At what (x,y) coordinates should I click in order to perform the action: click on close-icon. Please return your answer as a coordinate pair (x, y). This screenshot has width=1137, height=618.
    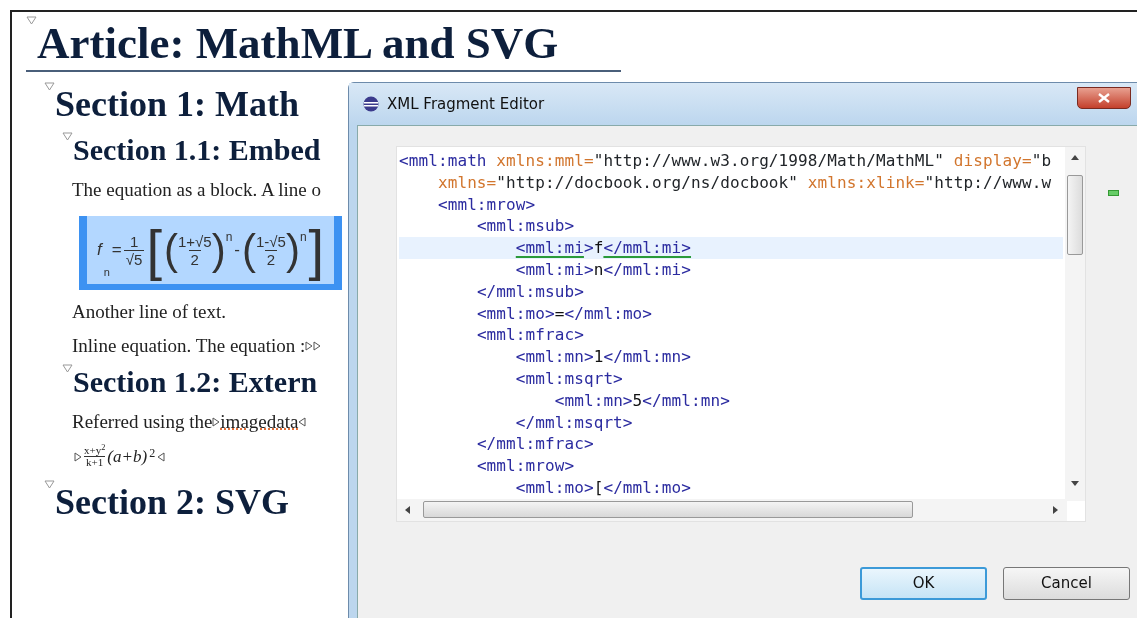
    Looking at the image, I should click on (1104, 98).